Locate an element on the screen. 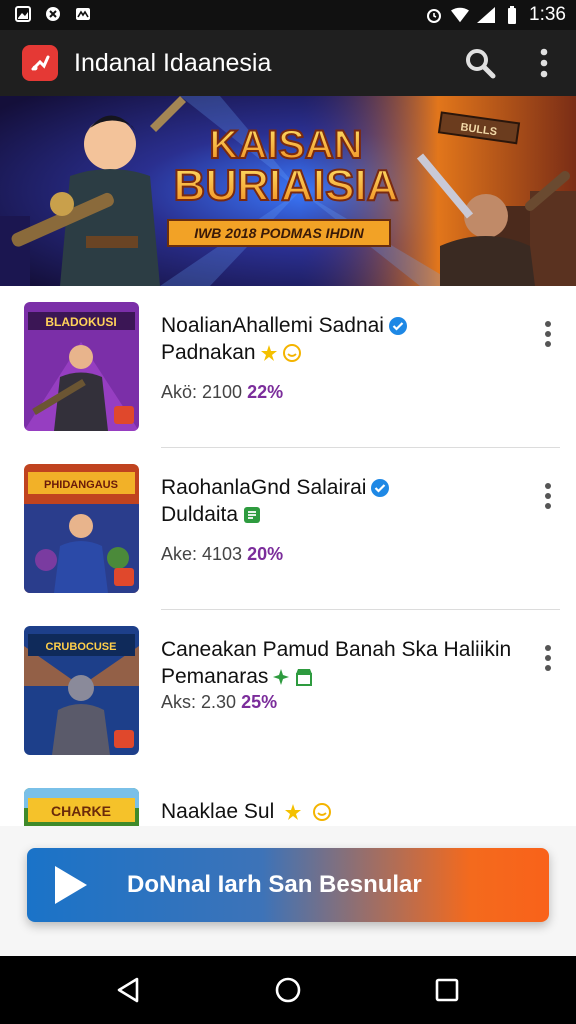  game-title: NoalianAhallemi Sadnai is located at coordinates (284, 326).